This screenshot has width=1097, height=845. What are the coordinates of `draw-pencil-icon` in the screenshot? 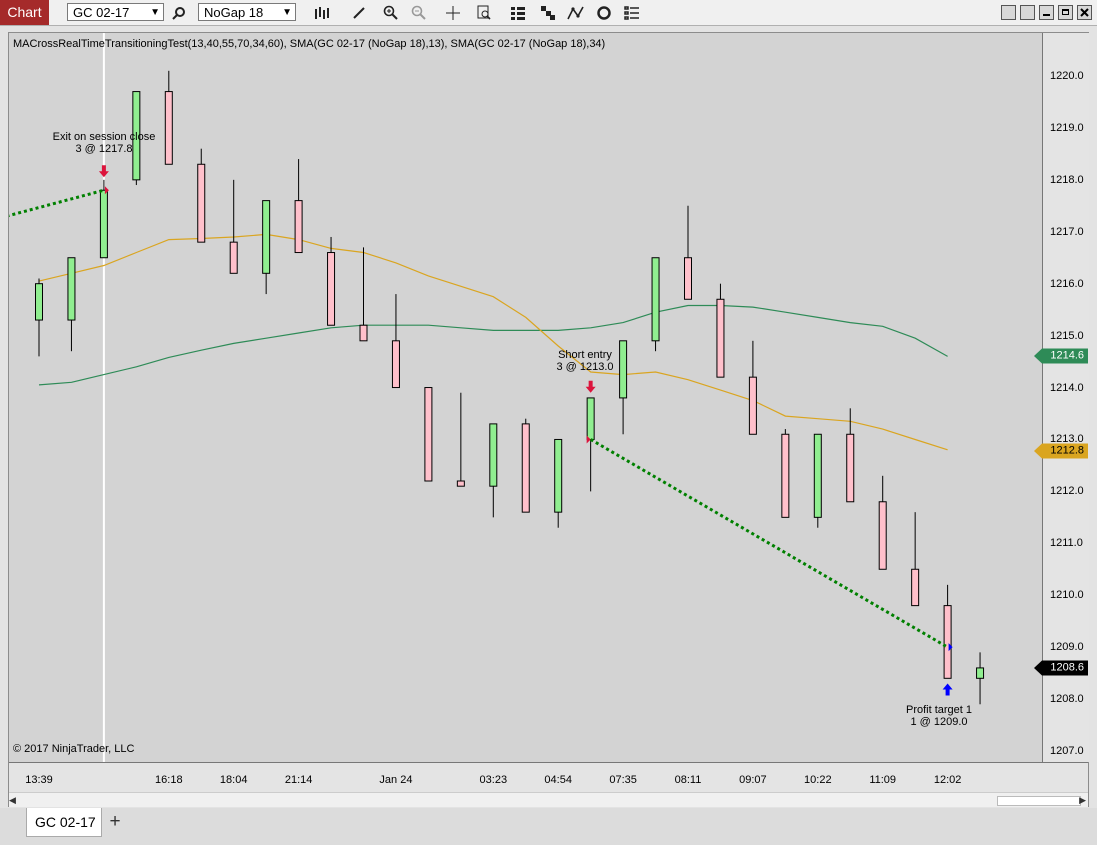 It's located at (359, 12).